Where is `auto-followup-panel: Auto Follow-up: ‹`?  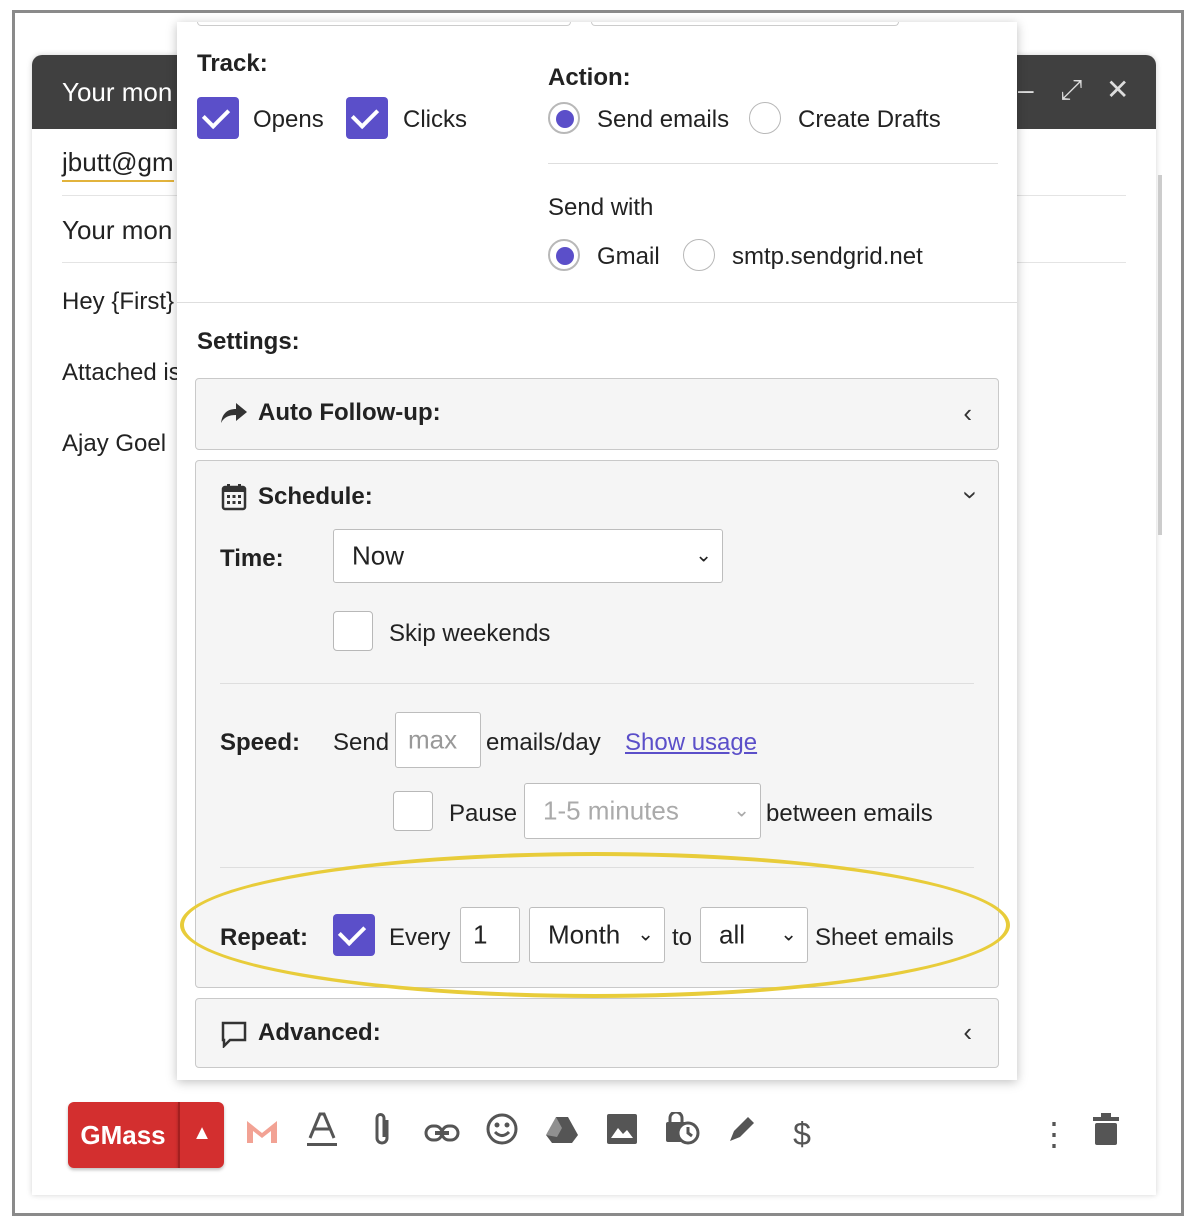
auto-followup-panel: Auto Follow-up: ‹ is located at coordinates (597, 414).